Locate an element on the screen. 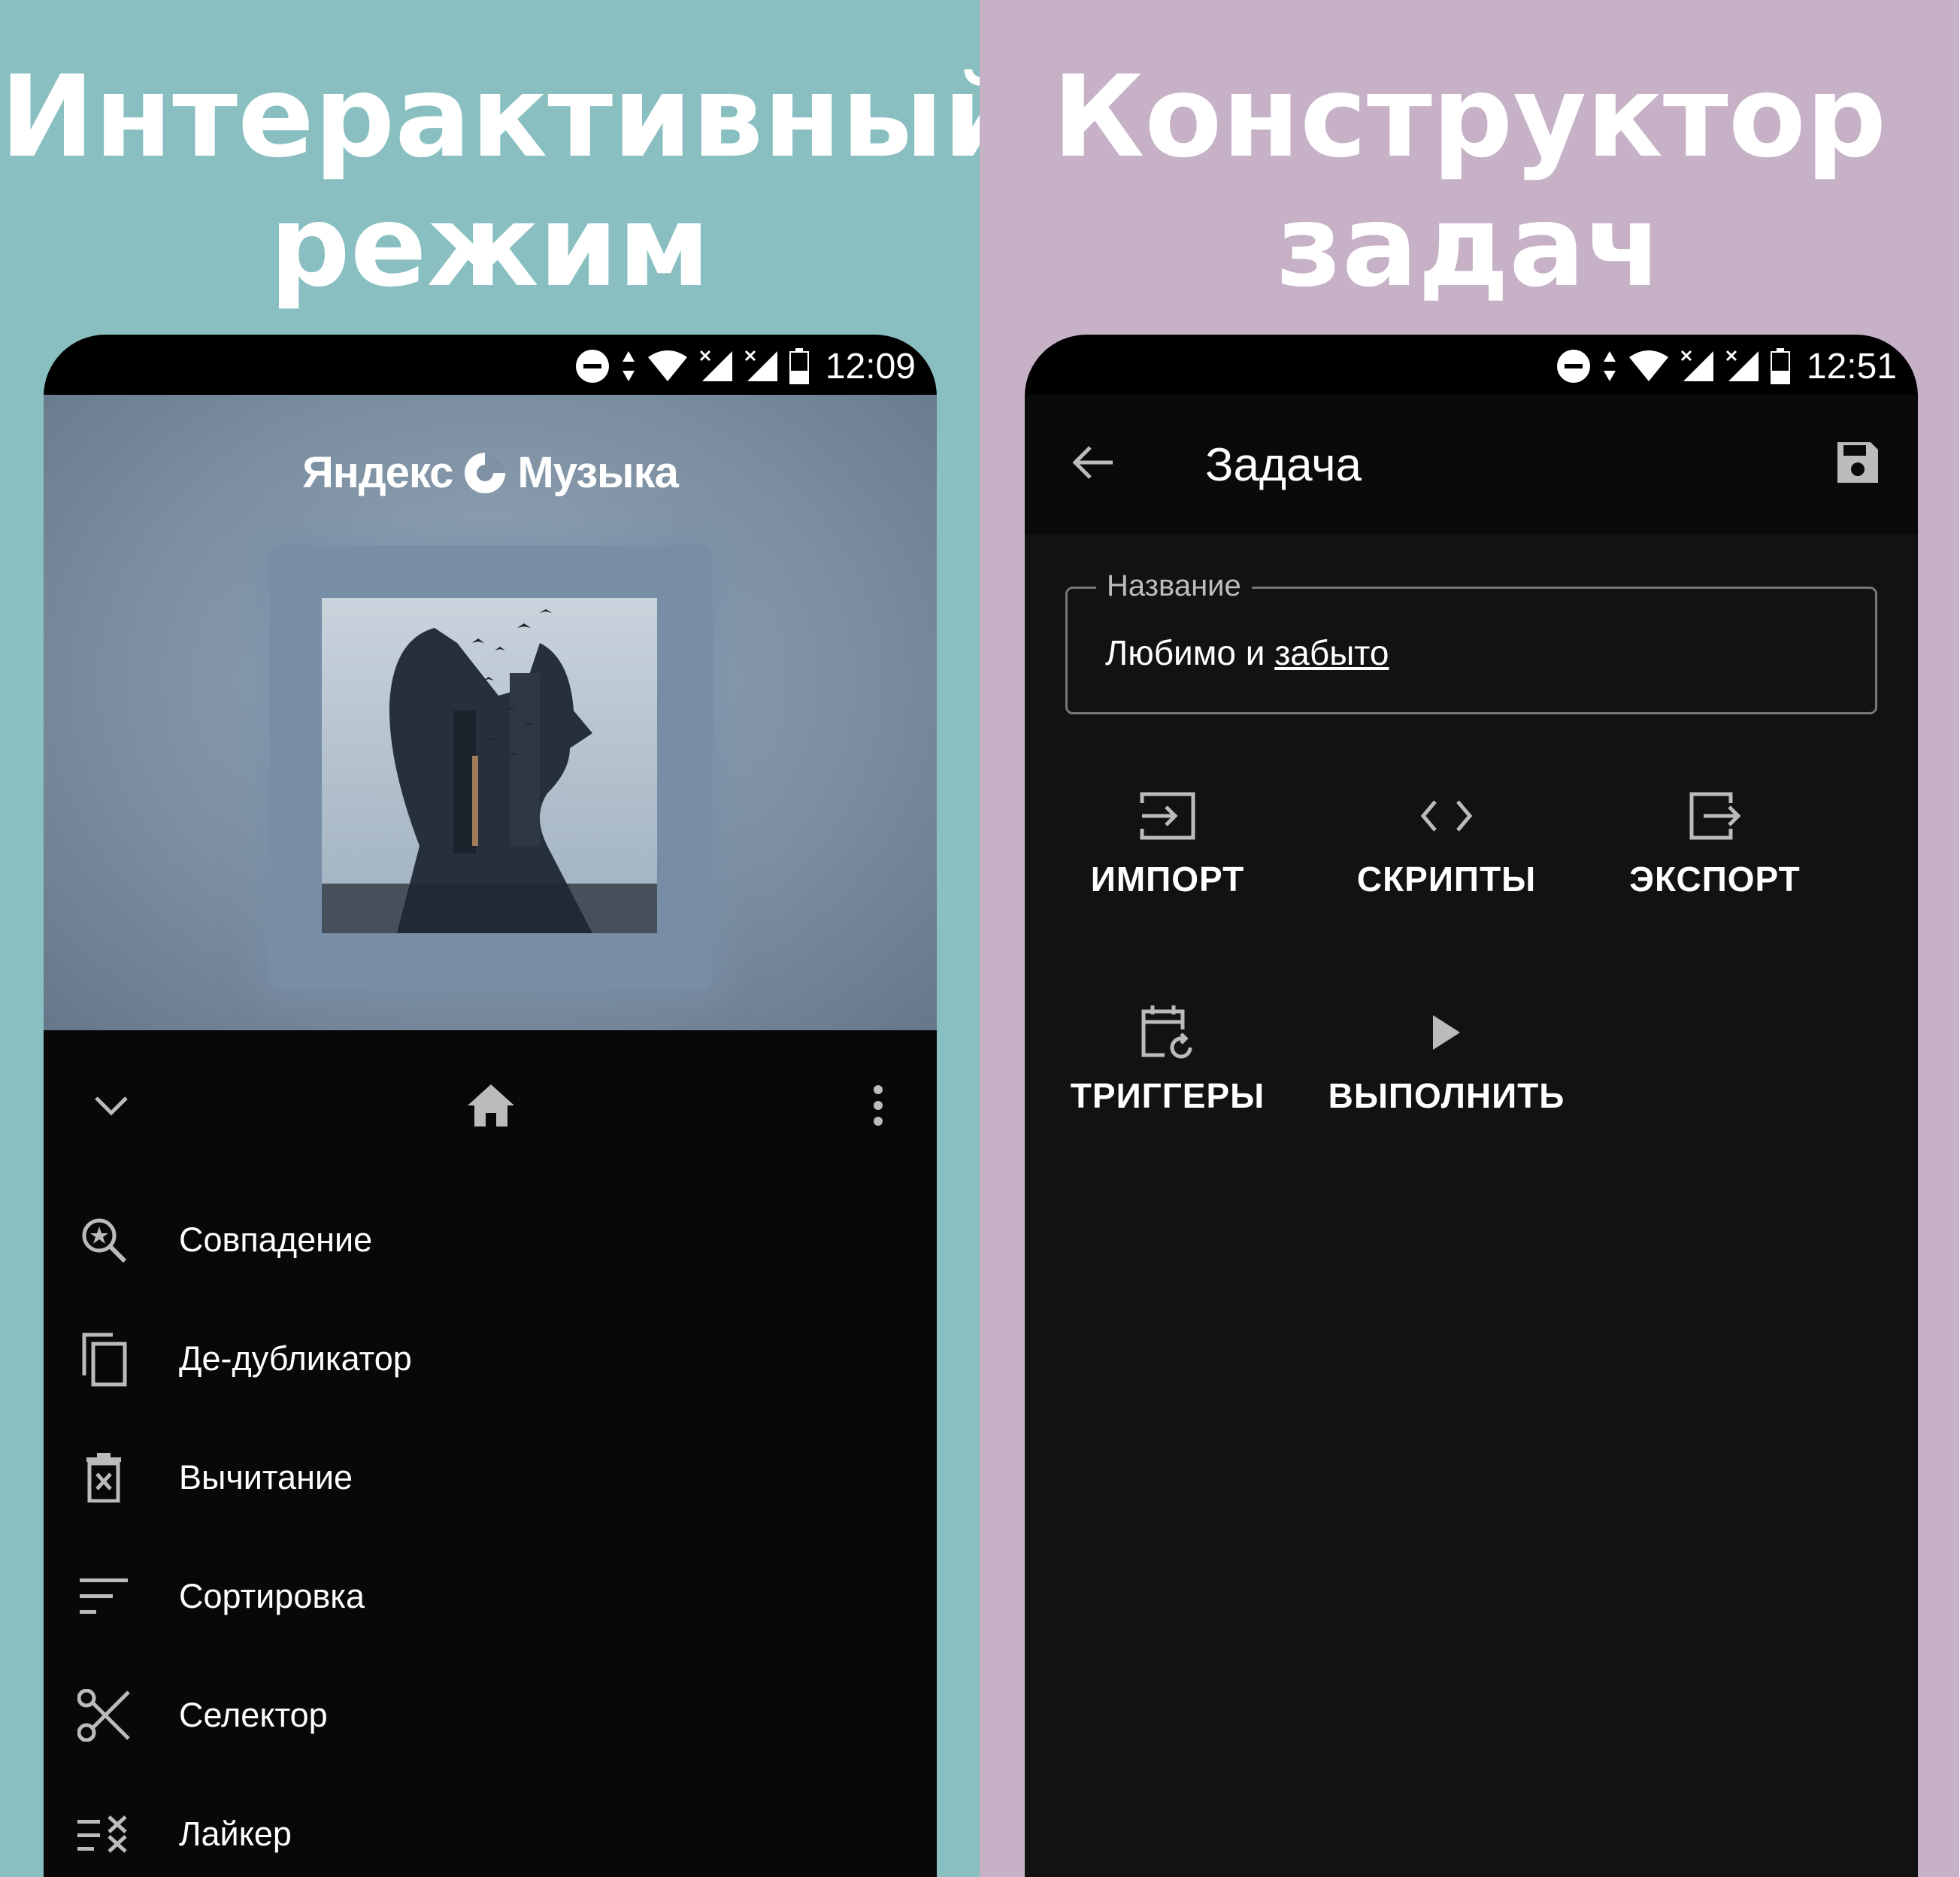  chevron-down-icon is located at coordinates (111, 1106).